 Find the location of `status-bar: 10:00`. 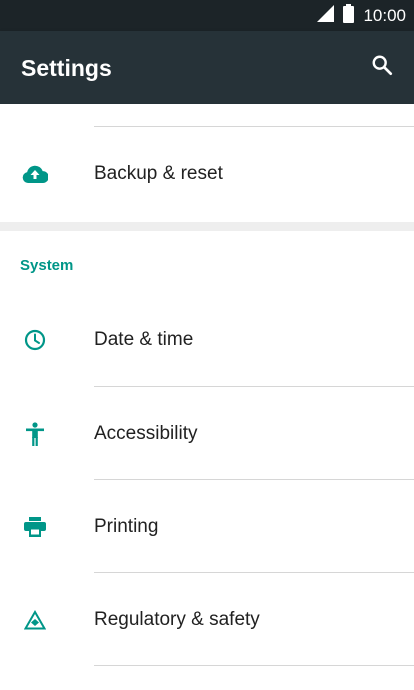

status-bar: 10:00 is located at coordinates (207, 15).